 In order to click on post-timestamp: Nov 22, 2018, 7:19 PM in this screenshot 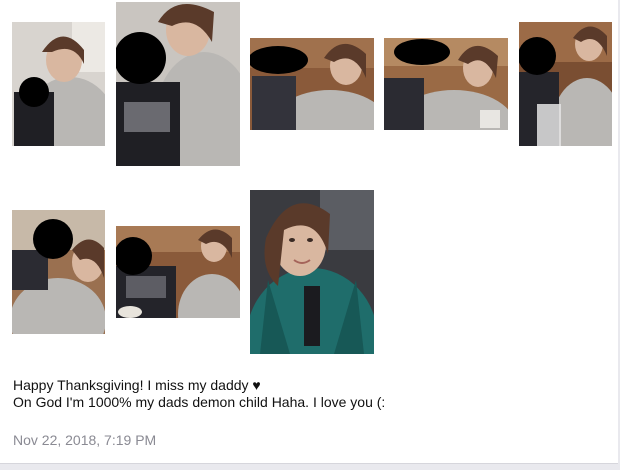, I will do `click(85, 440)`.